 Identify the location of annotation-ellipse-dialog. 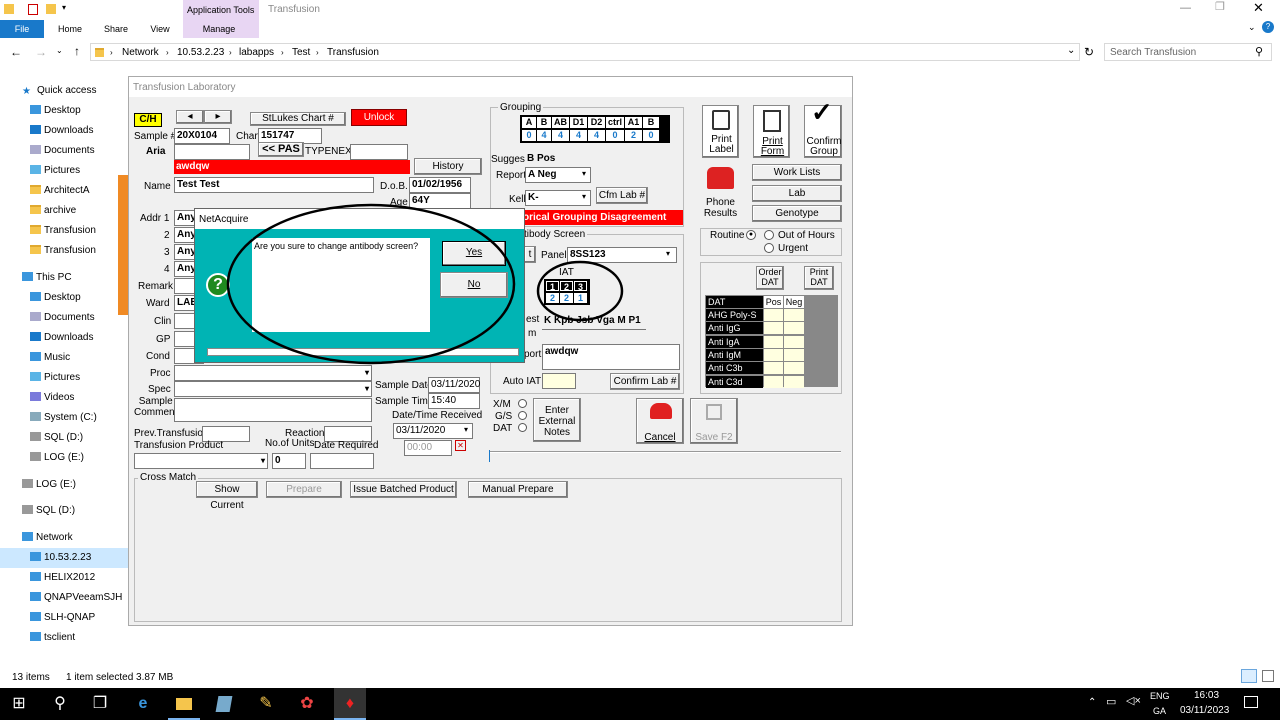
(371, 284).